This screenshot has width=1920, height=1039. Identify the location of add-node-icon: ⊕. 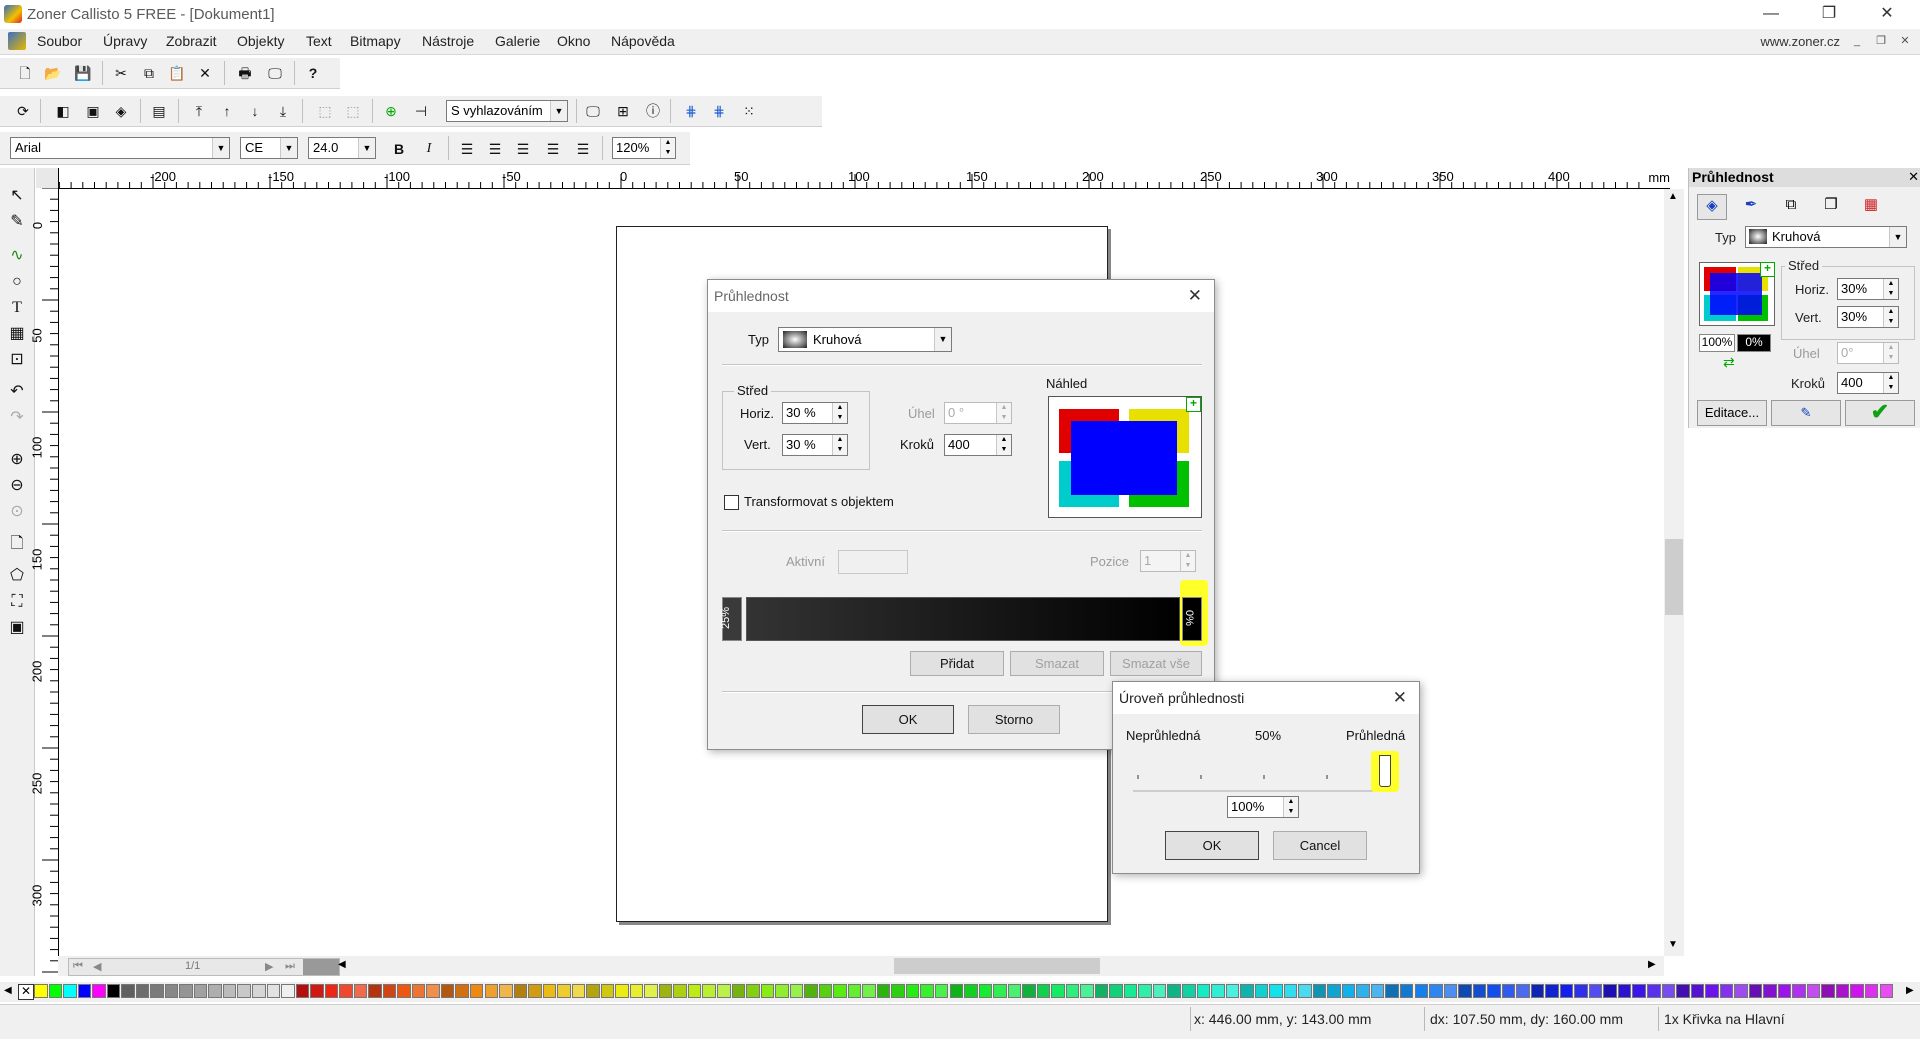
(391, 111).